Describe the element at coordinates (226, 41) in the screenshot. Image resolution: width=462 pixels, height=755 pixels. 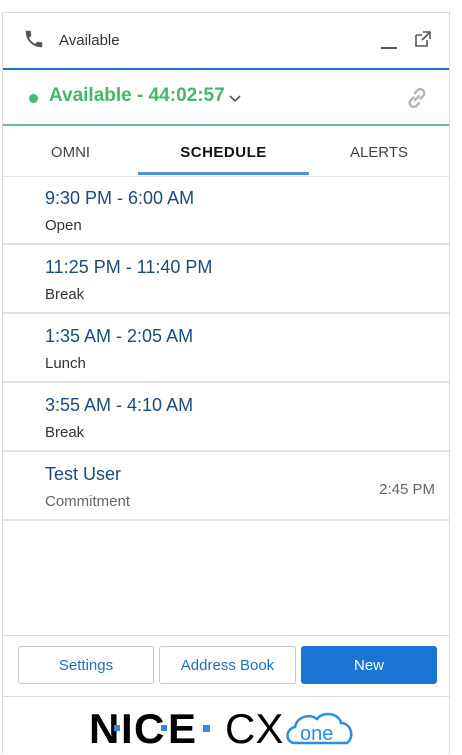
I see `title-bar: Available` at that location.